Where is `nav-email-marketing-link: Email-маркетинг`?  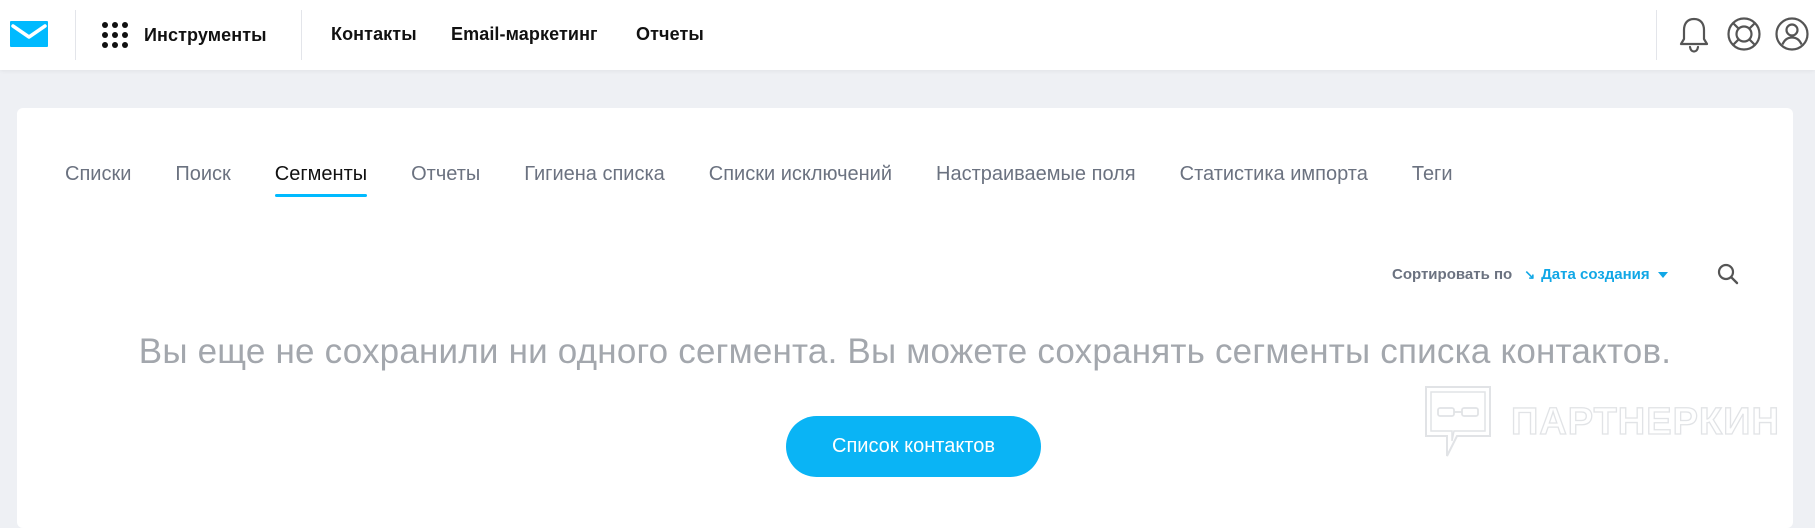 nav-email-marketing-link: Email-маркетинг is located at coordinates (524, 34).